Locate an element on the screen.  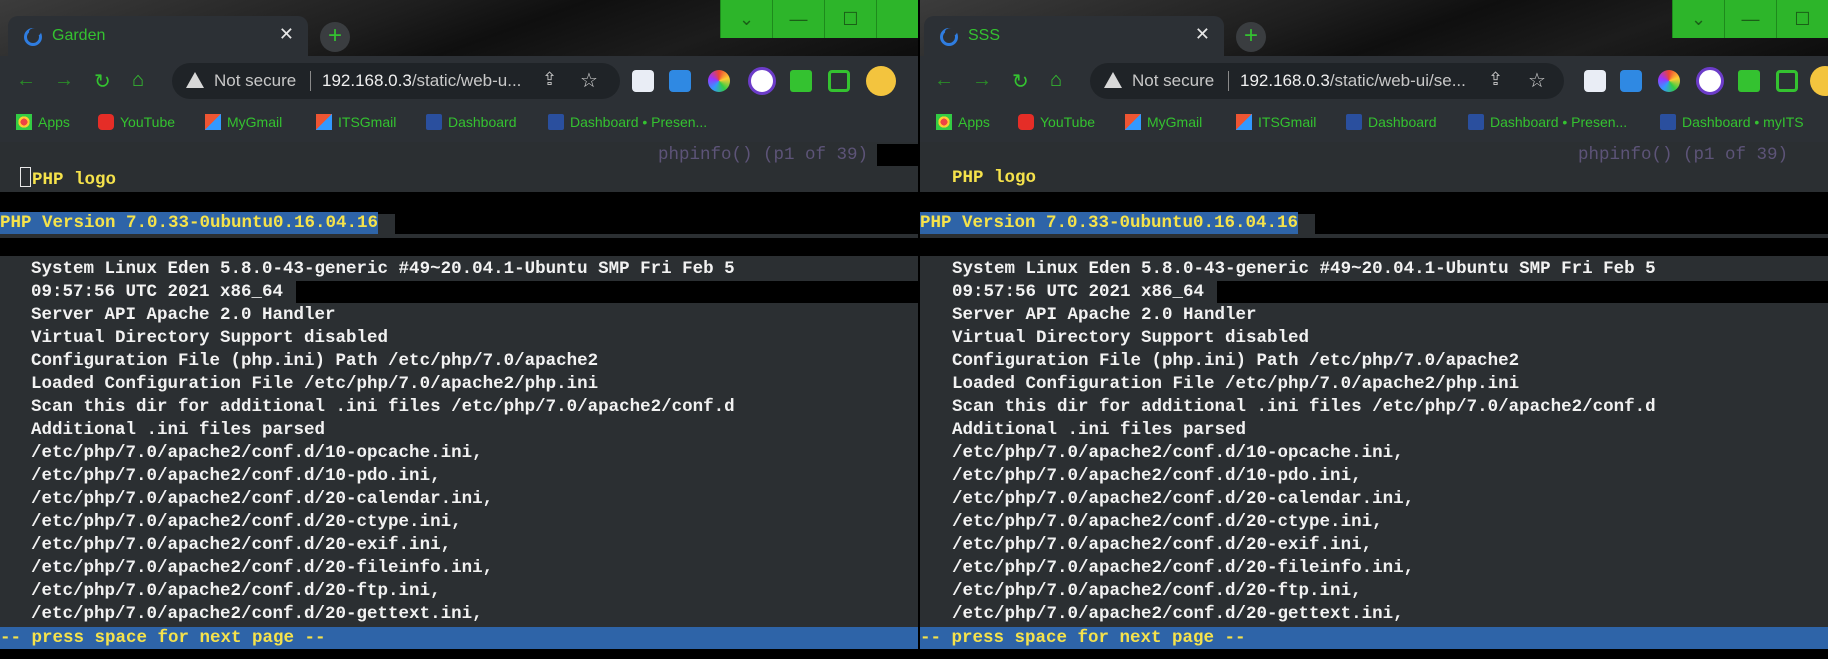
title-bar: Garden ✕ + ⌄ — ☐ is located at coordinates (459, 28).